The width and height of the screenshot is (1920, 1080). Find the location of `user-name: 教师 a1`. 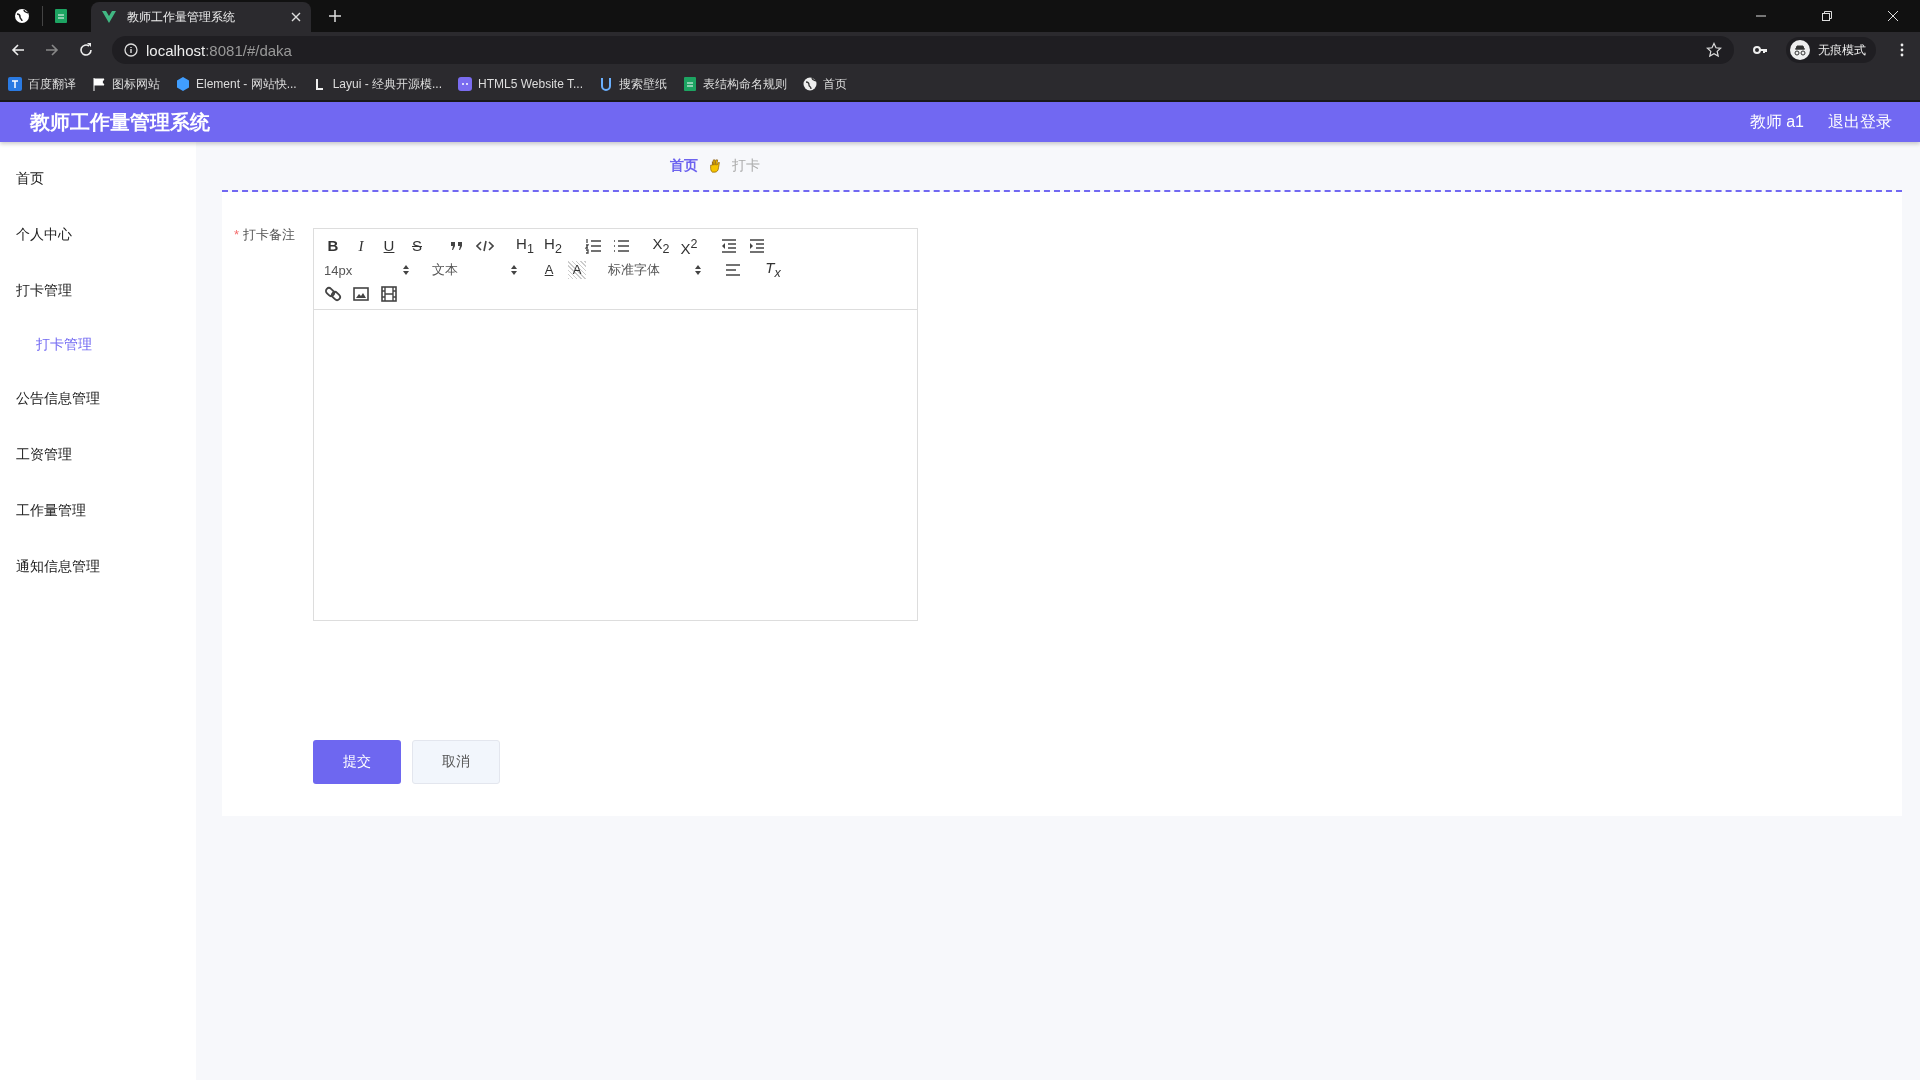

user-name: 教师 a1 is located at coordinates (1776, 121).